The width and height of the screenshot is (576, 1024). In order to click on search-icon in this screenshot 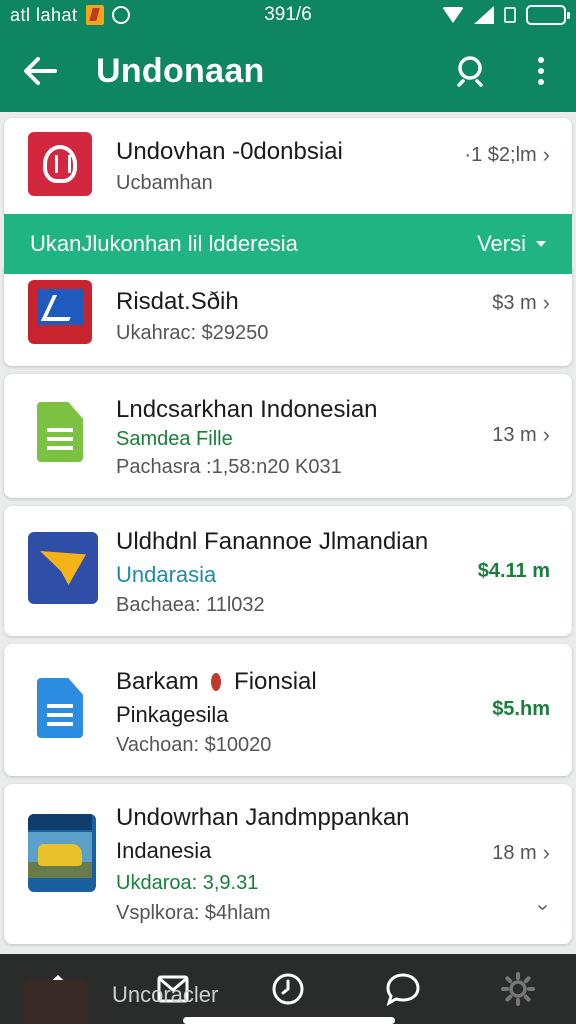, I will do `click(470, 71)`.